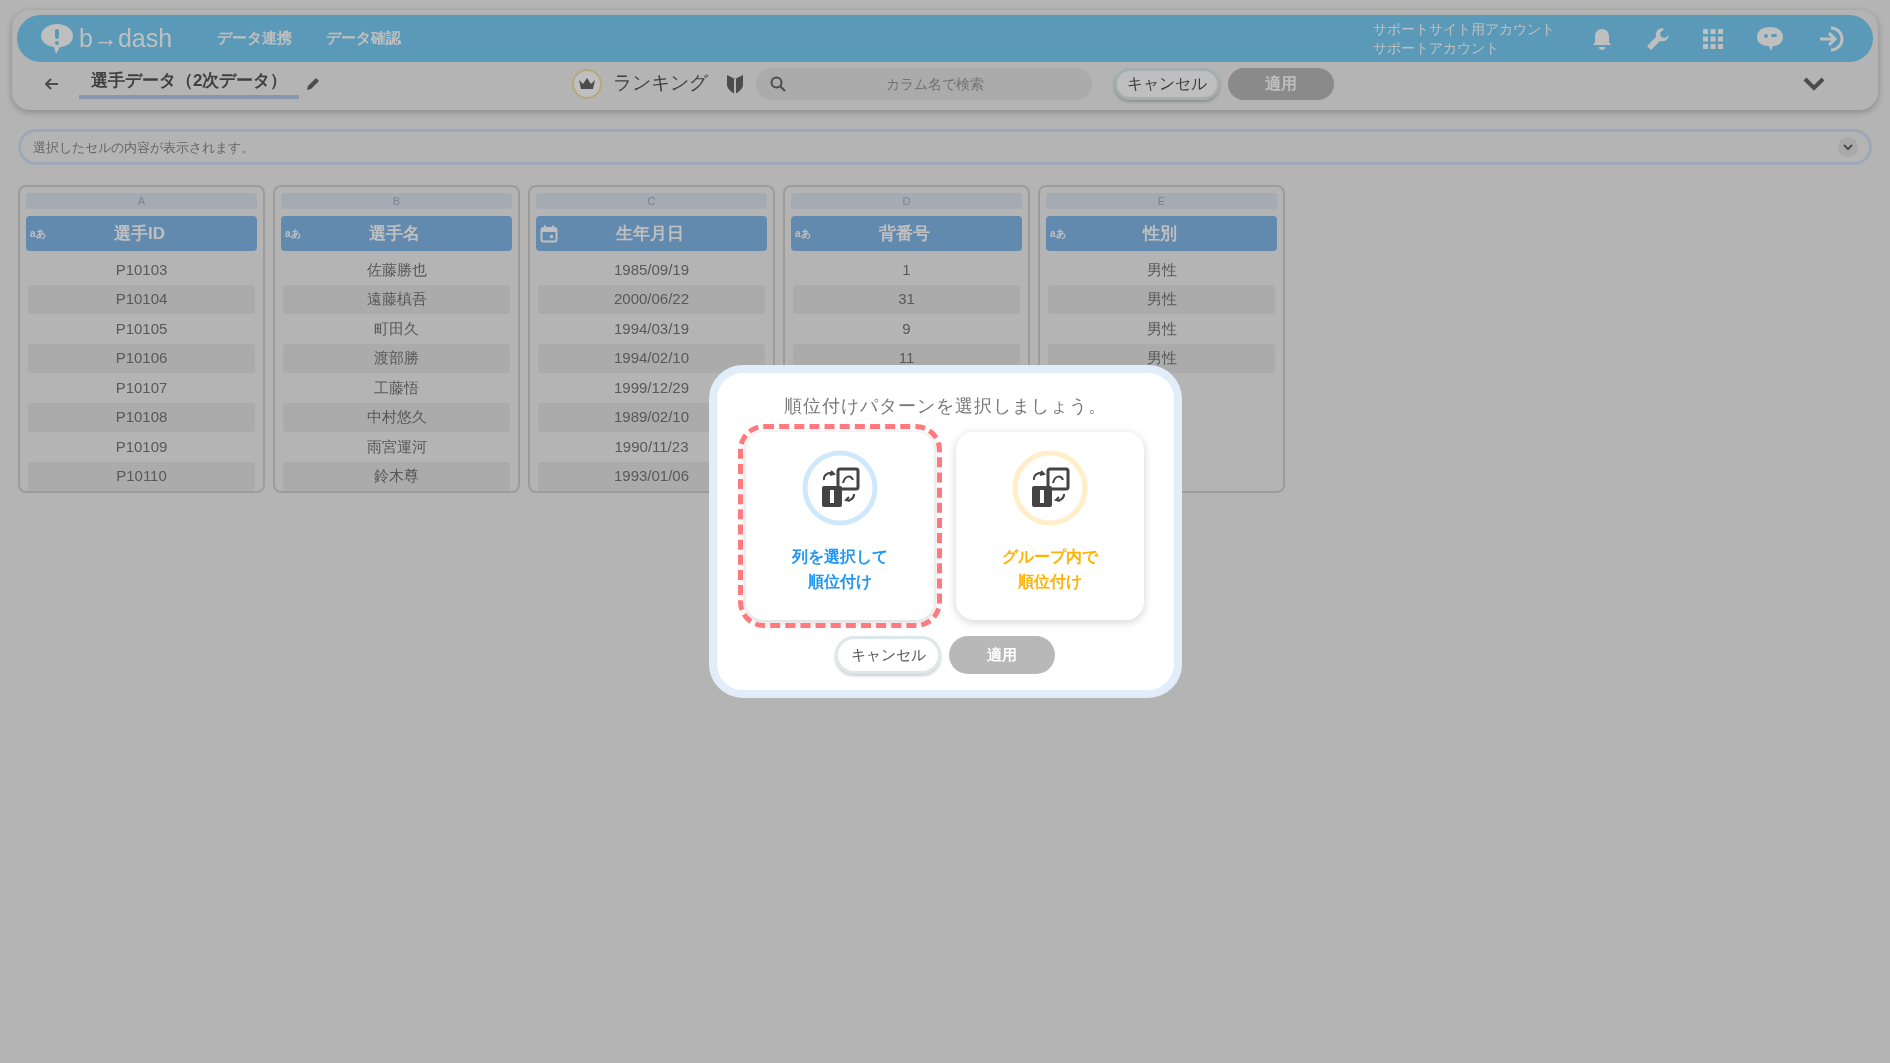  What do you see at coordinates (52, 83) in the screenshot?
I see `back-arrow-icon` at bounding box center [52, 83].